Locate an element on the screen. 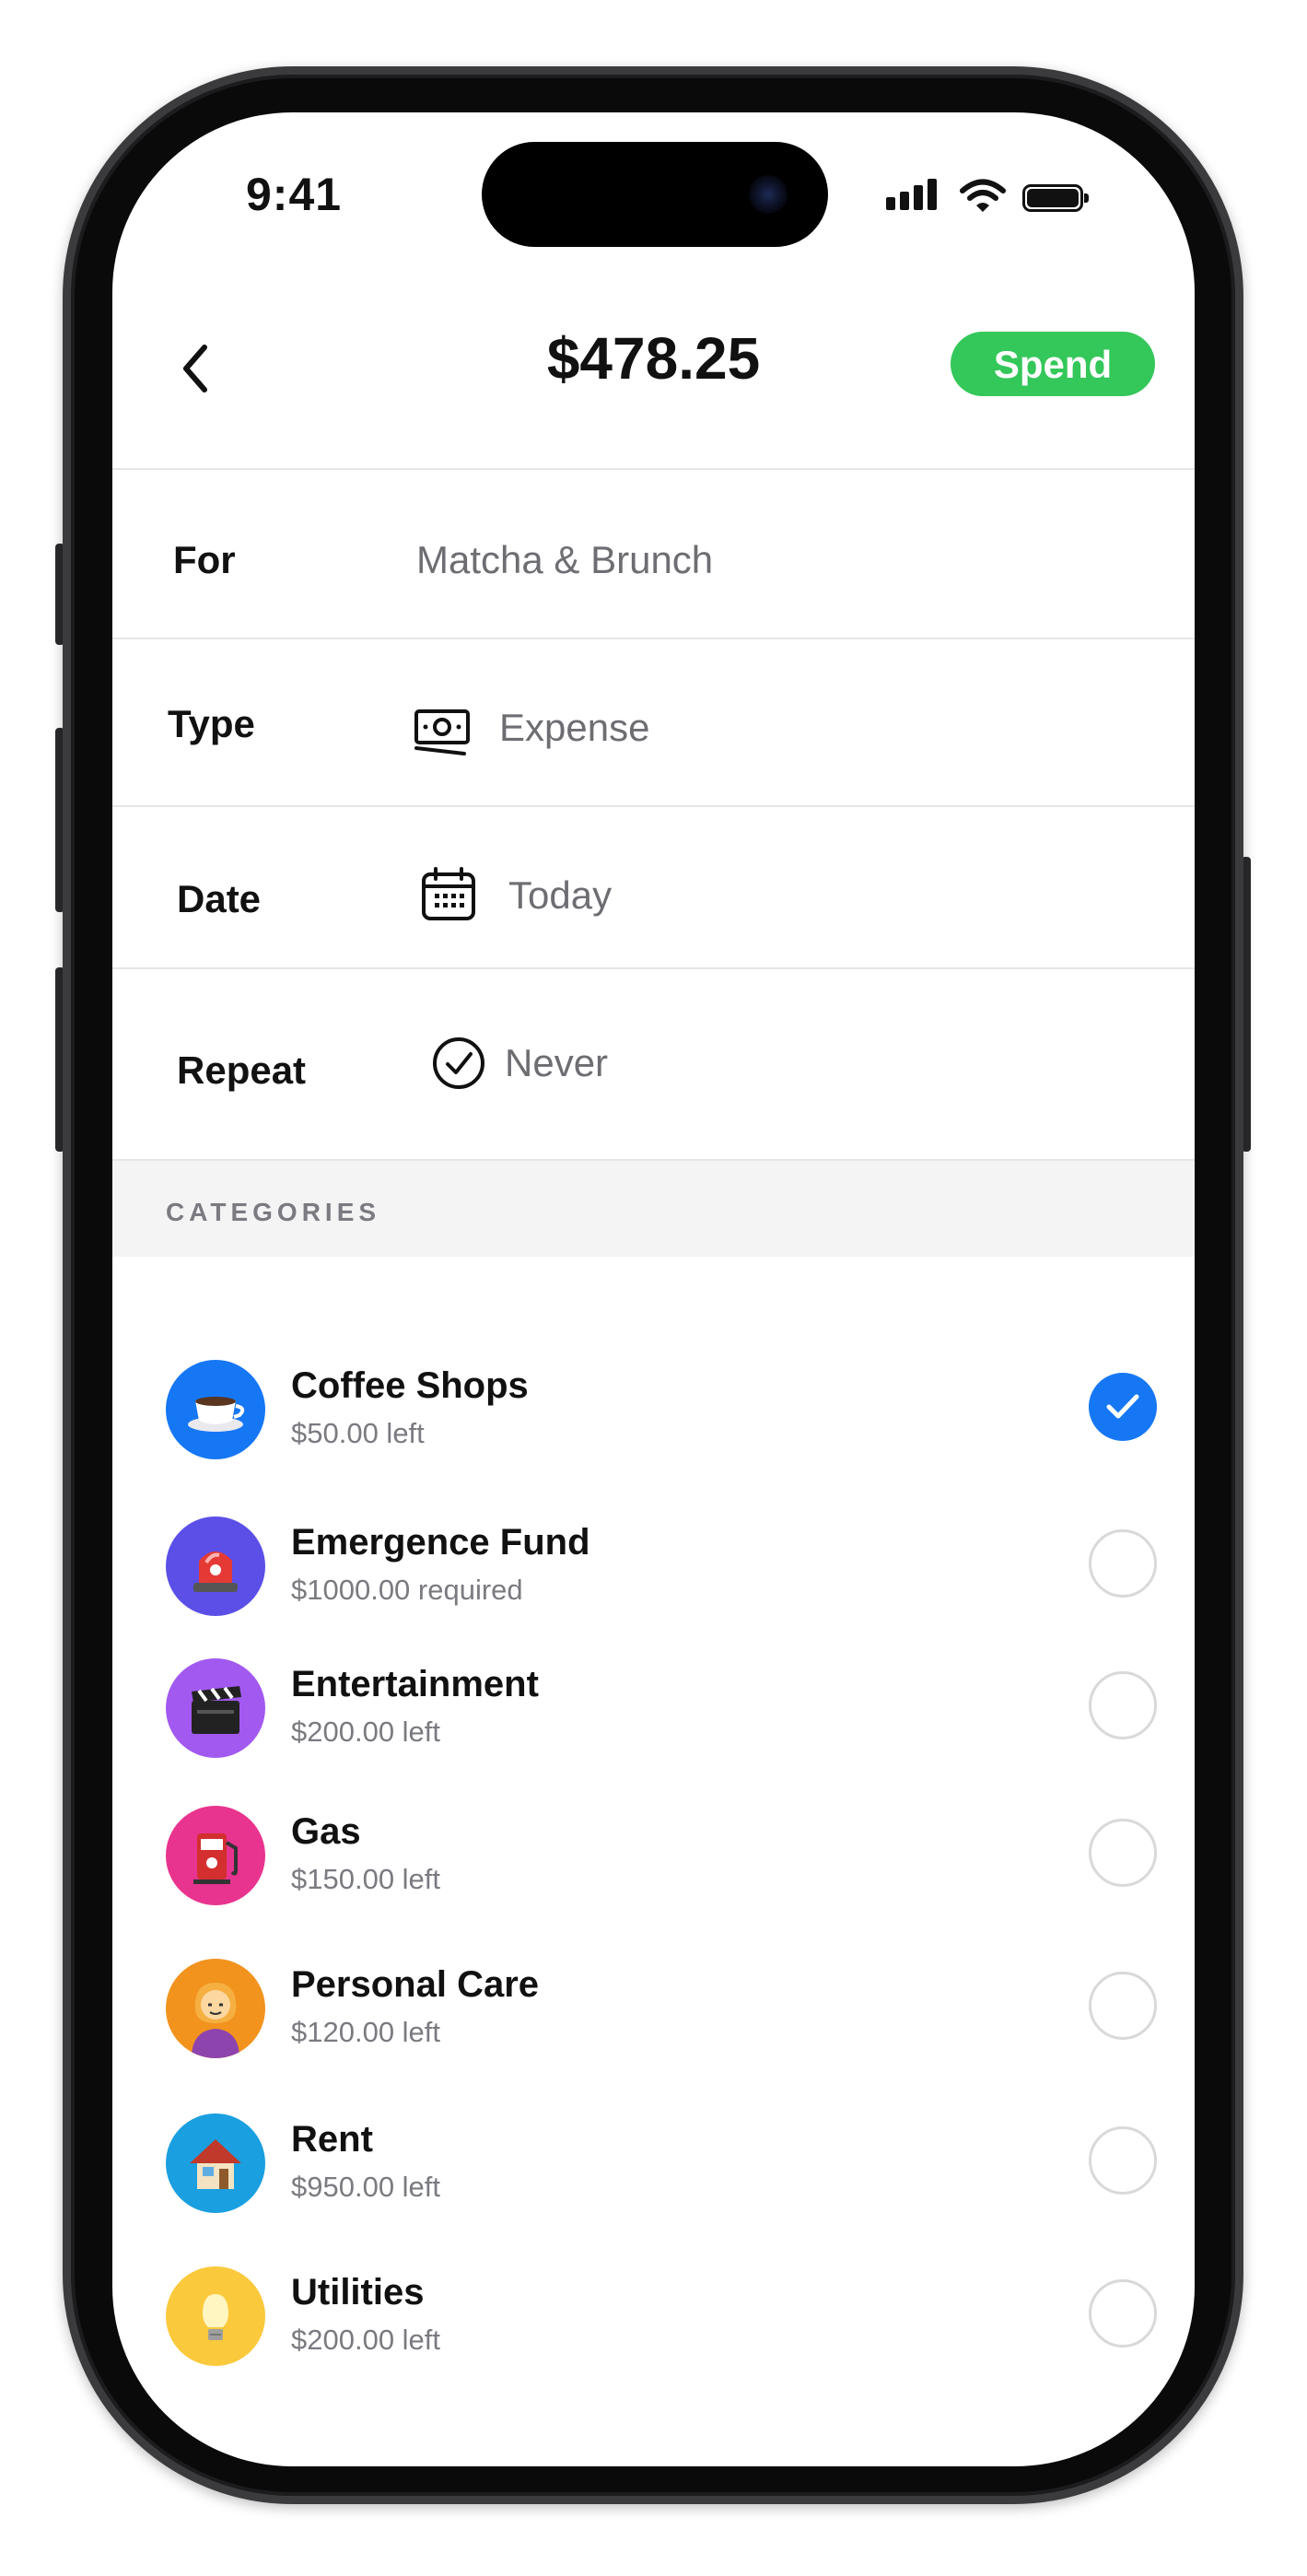 The image size is (1307, 2576). for-label: For is located at coordinates (205, 559).